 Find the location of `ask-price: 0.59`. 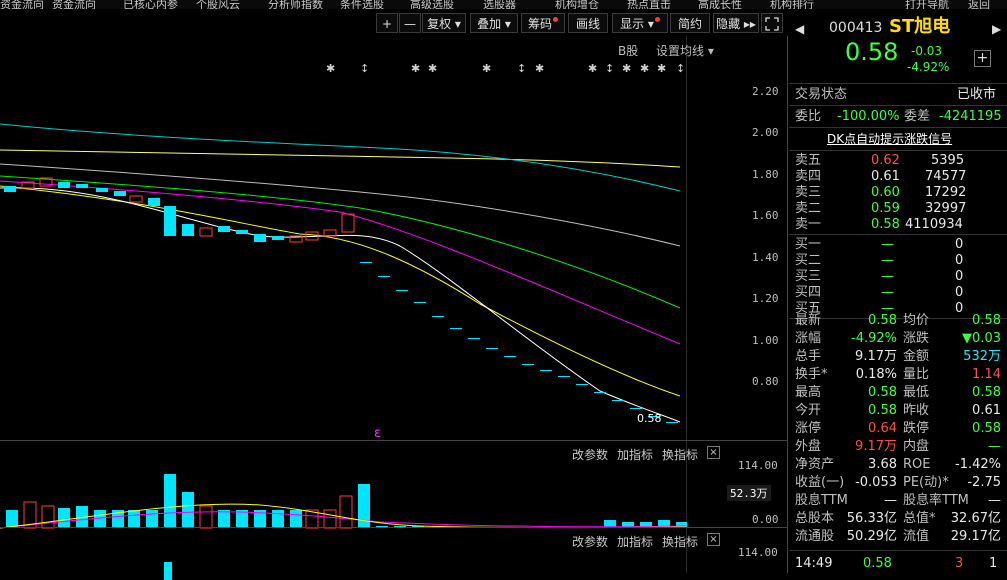

ask-price: 0.59 is located at coordinates (885, 208).